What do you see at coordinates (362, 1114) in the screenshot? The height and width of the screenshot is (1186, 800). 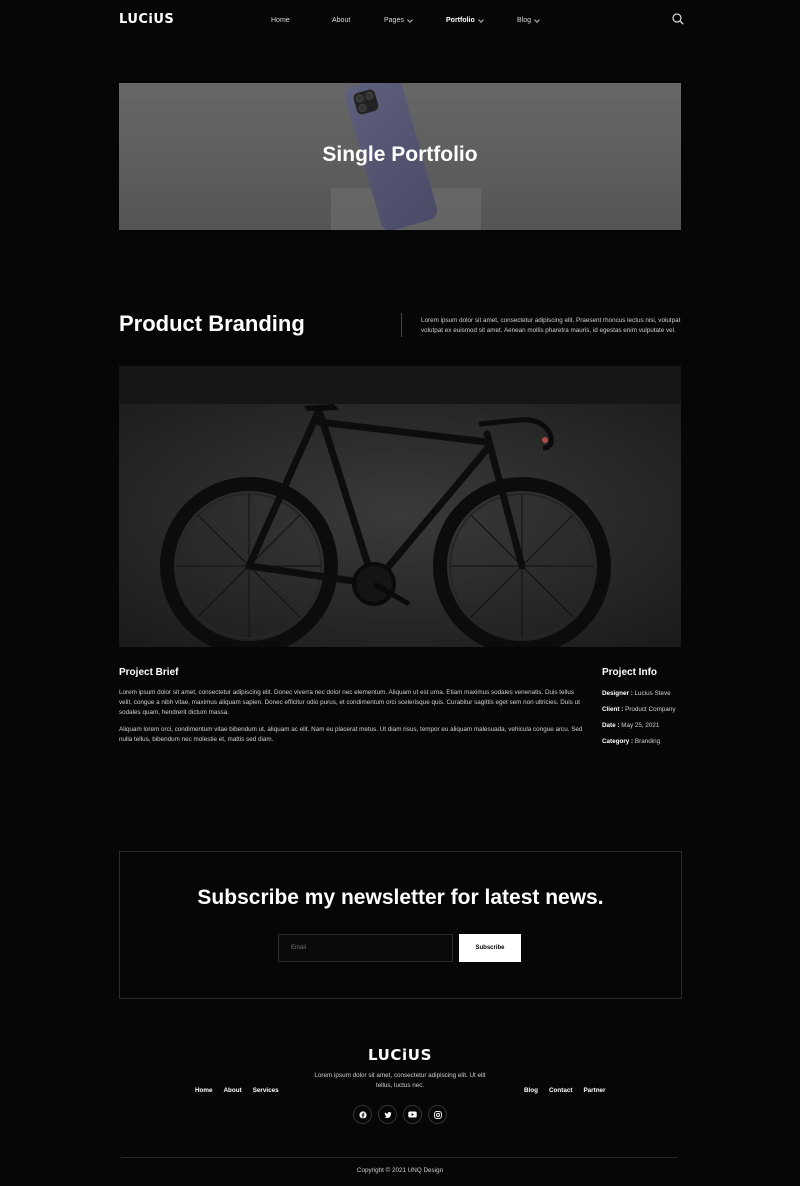 I see `facebook-icon` at bounding box center [362, 1114].